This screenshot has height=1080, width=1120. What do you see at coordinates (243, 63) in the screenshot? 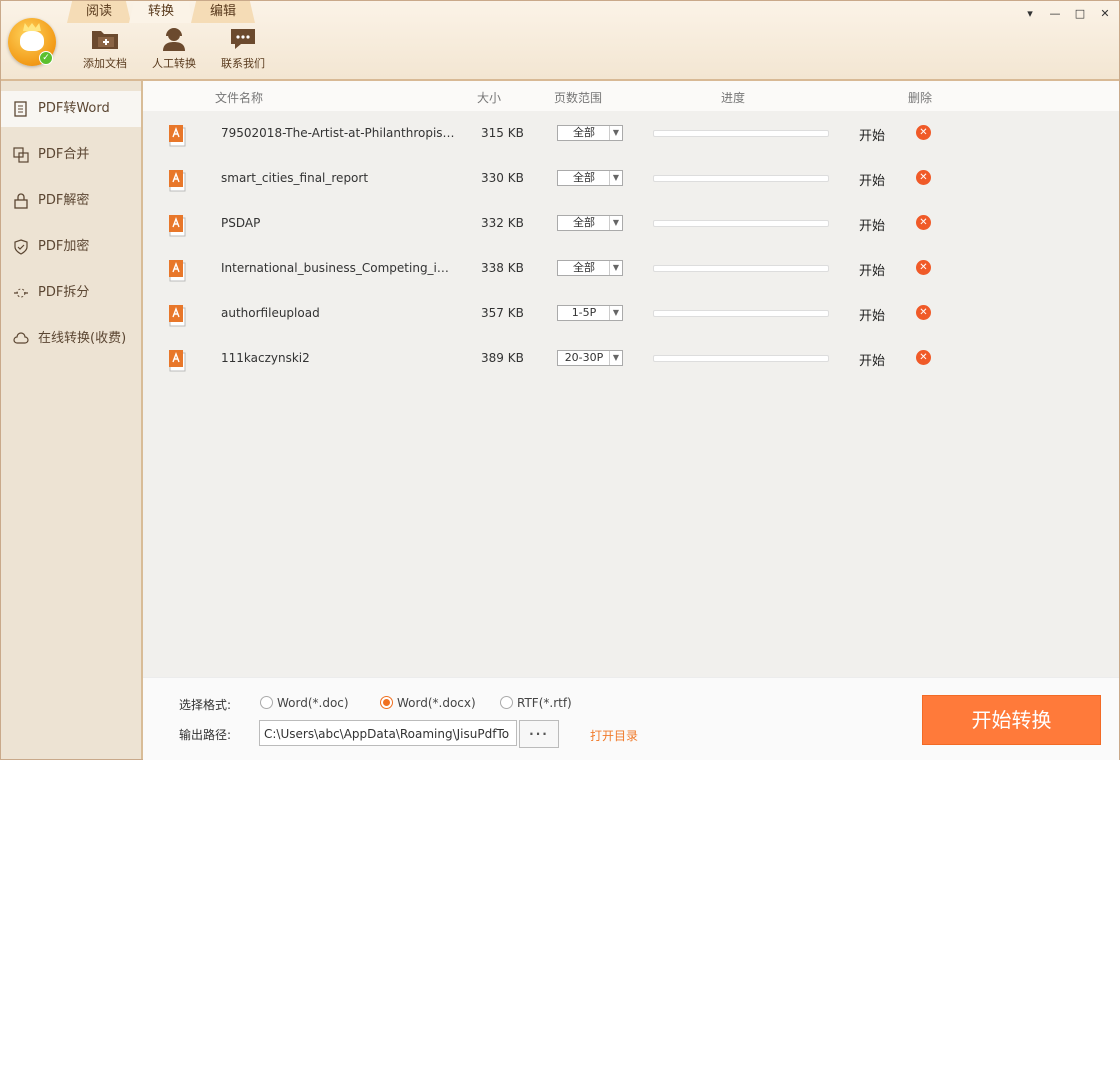
I see `contact-us-label: 联系我们` at bounding box center [243, 63].